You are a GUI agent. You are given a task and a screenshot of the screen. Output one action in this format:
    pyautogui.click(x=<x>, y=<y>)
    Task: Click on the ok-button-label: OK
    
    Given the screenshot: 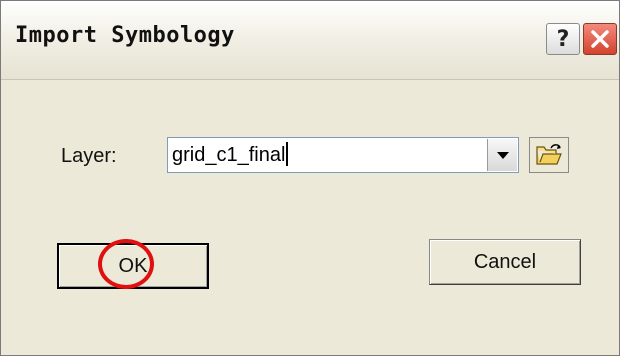 What is the action you would take?
    pyautogui.click(x=133, y=265)
    